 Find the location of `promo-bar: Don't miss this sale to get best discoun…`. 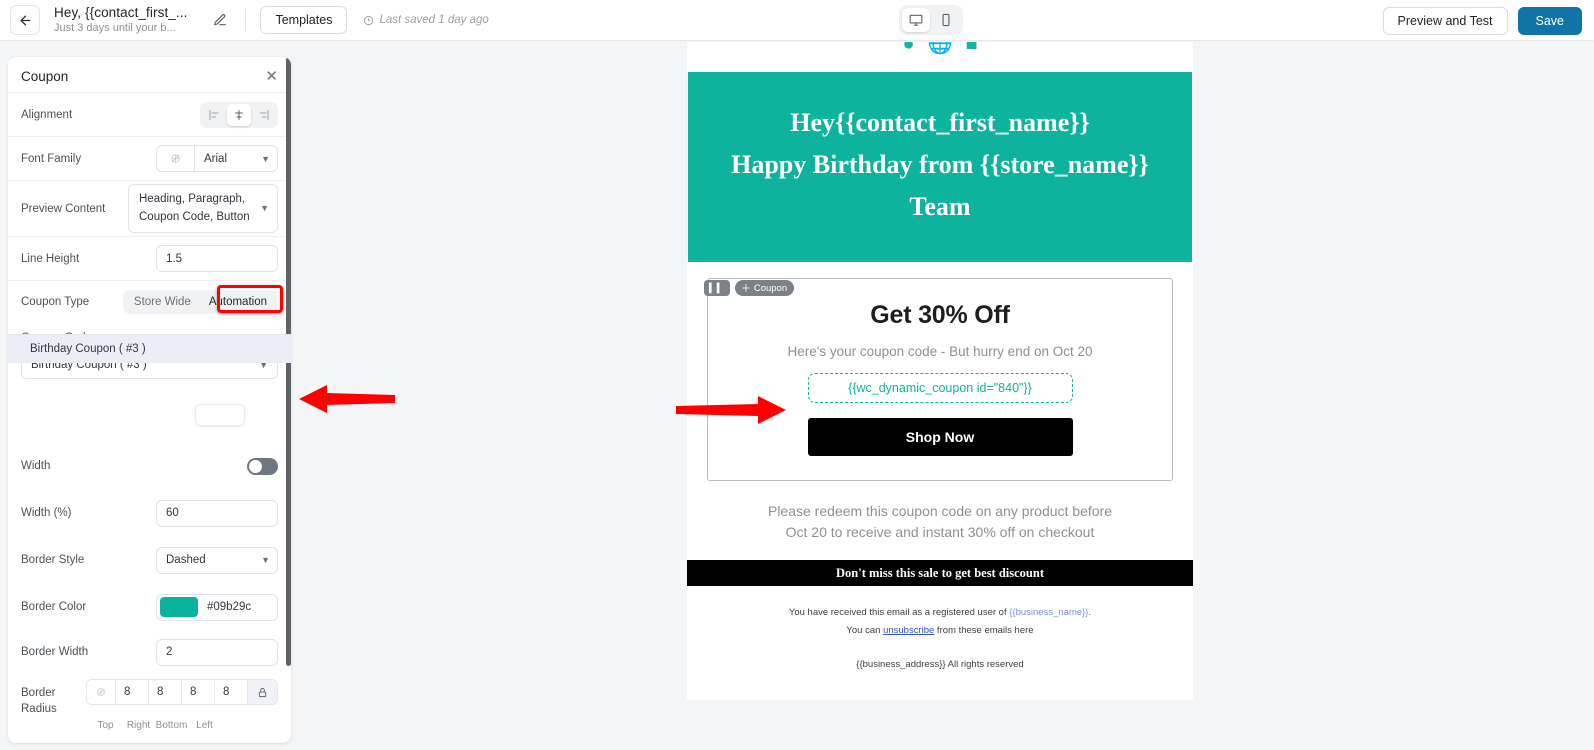

promo-bar: Don't miss this sale to get best discoun… is located at coordinates (940, 573).